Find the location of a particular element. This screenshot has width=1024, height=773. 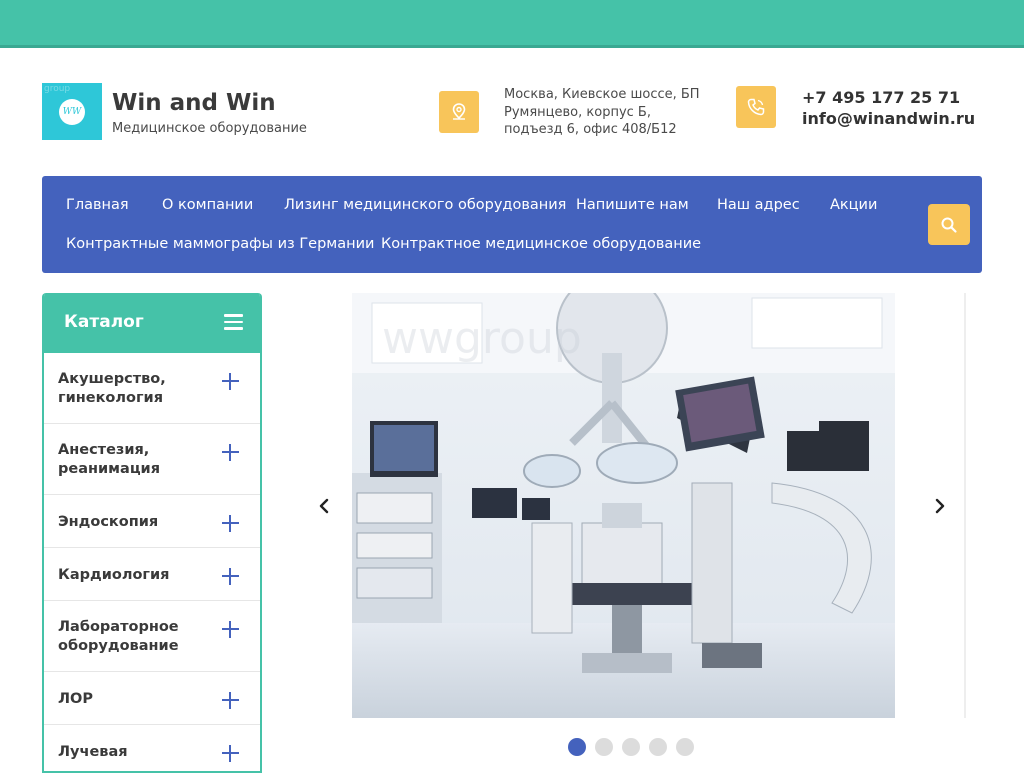

slider-watermark: wwgroup is located at coordinates (482, 338).